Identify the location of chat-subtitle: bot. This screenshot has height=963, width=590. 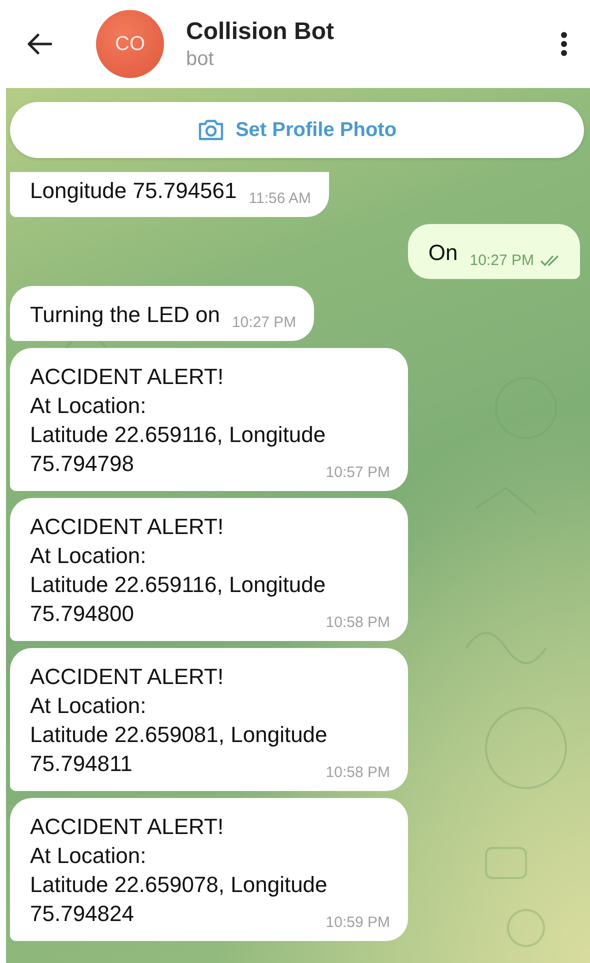
(200, 59).